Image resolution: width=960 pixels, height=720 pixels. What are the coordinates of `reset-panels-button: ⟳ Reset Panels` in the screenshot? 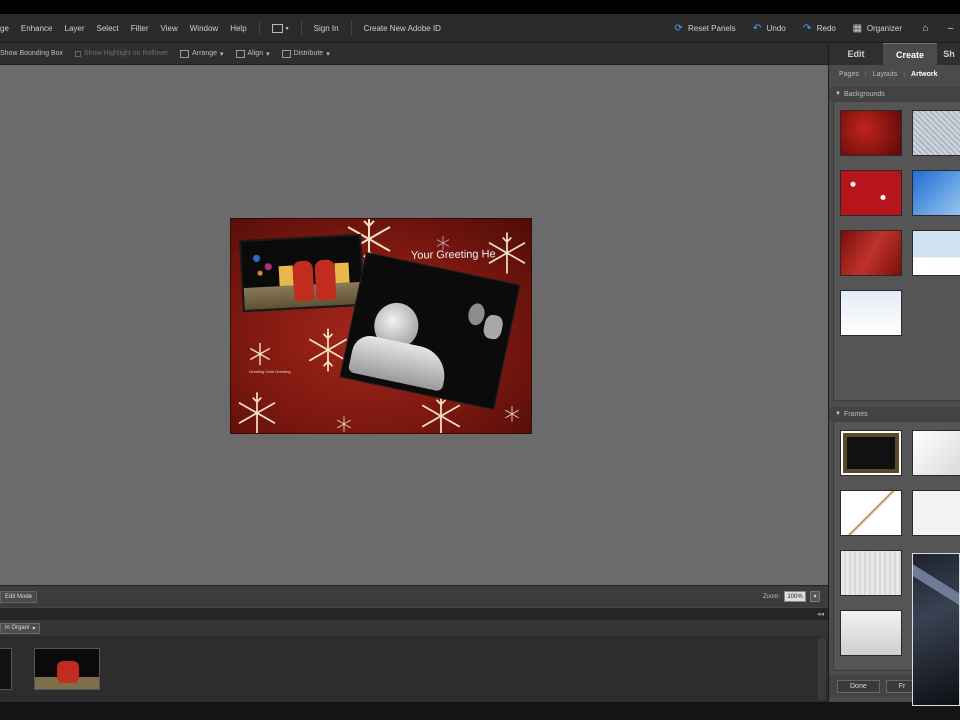 It's located at (704, 28).